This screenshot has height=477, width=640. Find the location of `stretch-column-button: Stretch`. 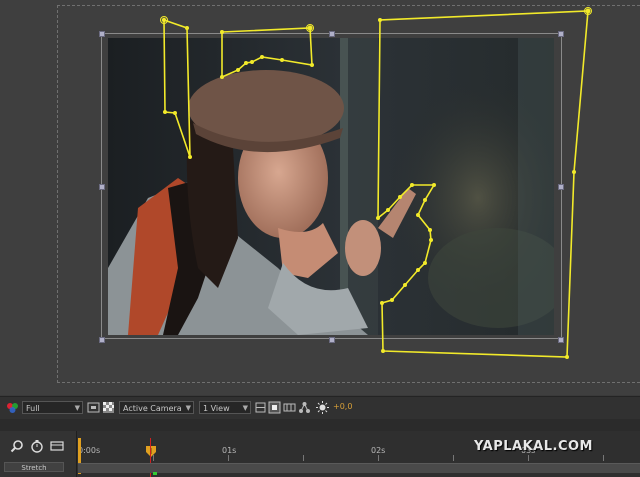

stretch-column-button: Stretch is located at coordinates (34, 467).